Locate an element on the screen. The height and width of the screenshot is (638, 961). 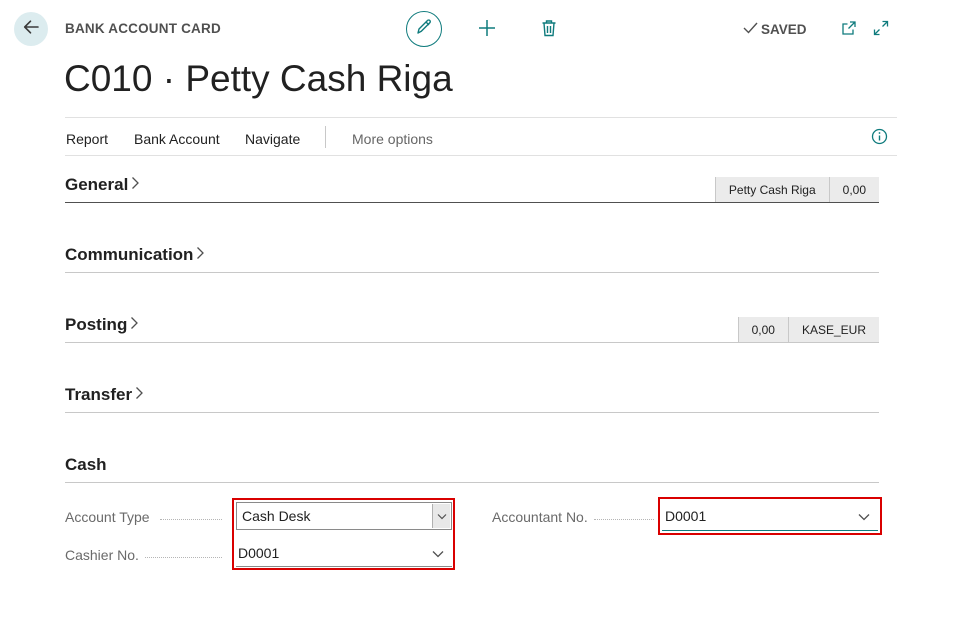
checkmark-icon is located at coordinates (750, 29).